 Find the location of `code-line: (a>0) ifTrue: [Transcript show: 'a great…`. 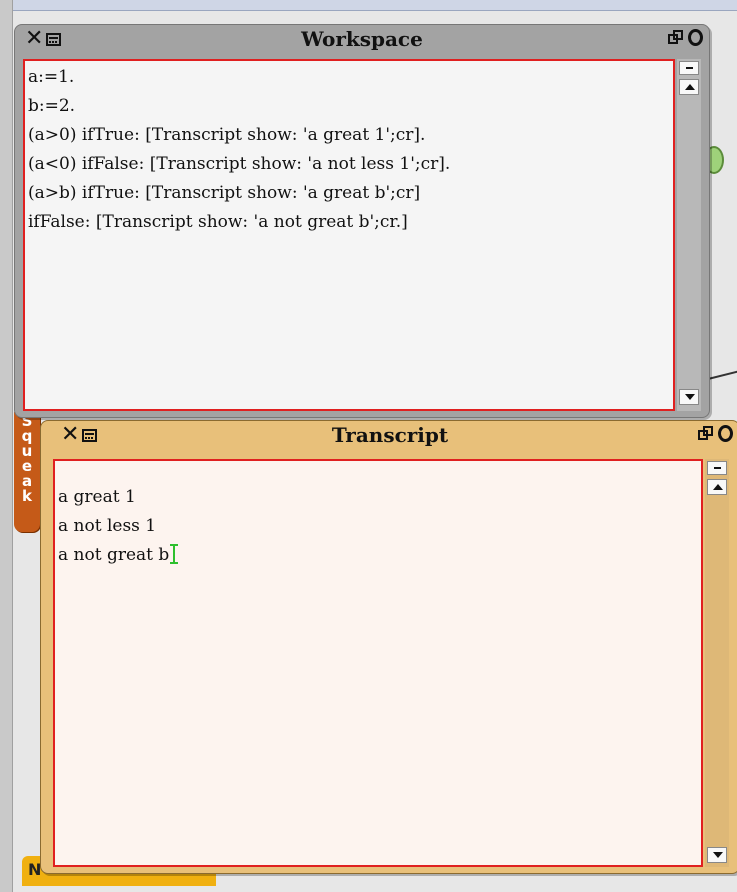

code-line: (a>0) ifTrue: [Transcript show: 'a great… is located at coordinates (227, 135).